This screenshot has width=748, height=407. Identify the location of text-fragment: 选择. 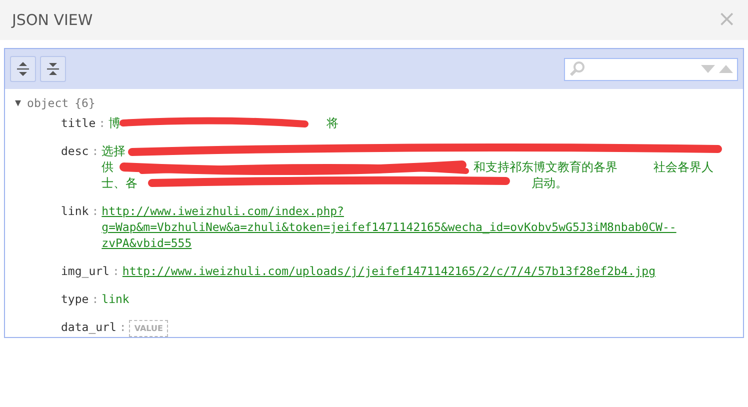
(114, 151).